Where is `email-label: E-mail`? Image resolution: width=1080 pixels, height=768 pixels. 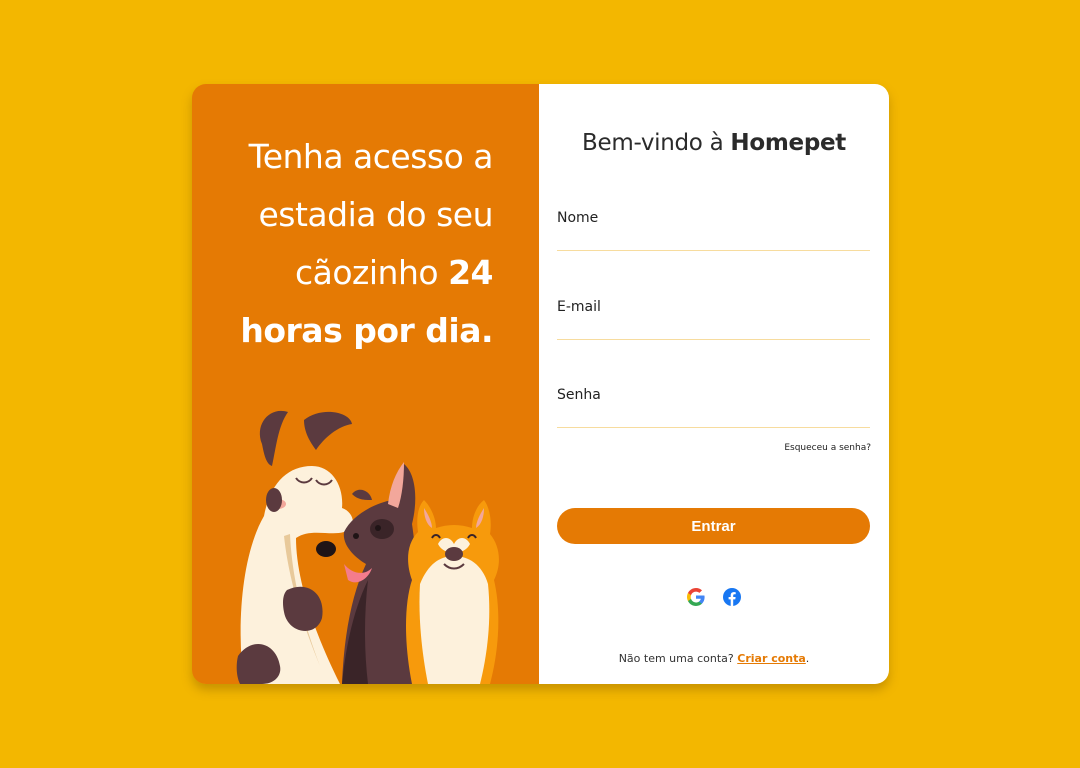
email-label: E-mail is located at coordinates (579, 307).